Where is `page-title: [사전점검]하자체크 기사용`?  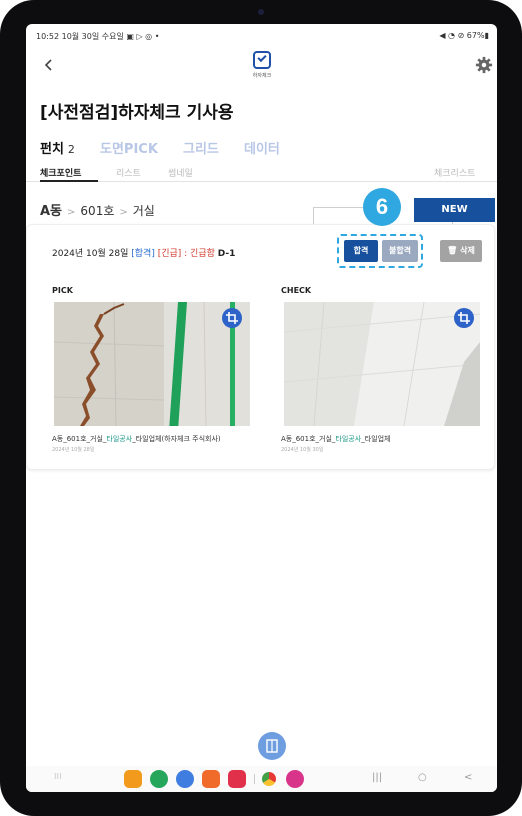
page-title: [사전점검]하자체크 기사용 is located at coordinates (137, 113).